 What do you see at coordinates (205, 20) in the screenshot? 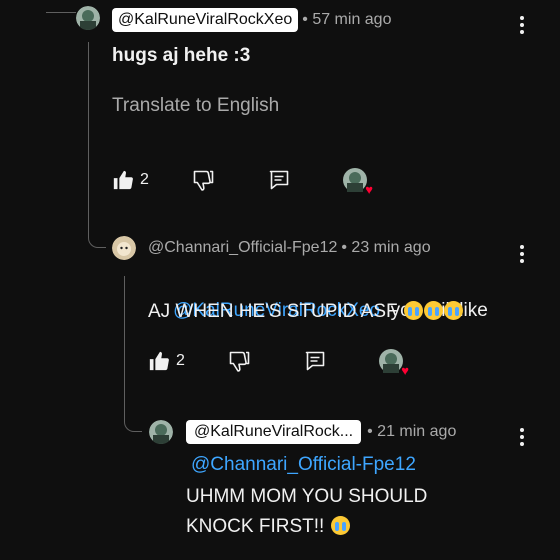
I see `comment-author: @KalRuneViralRockXeo` at bounding box center [205, 20].